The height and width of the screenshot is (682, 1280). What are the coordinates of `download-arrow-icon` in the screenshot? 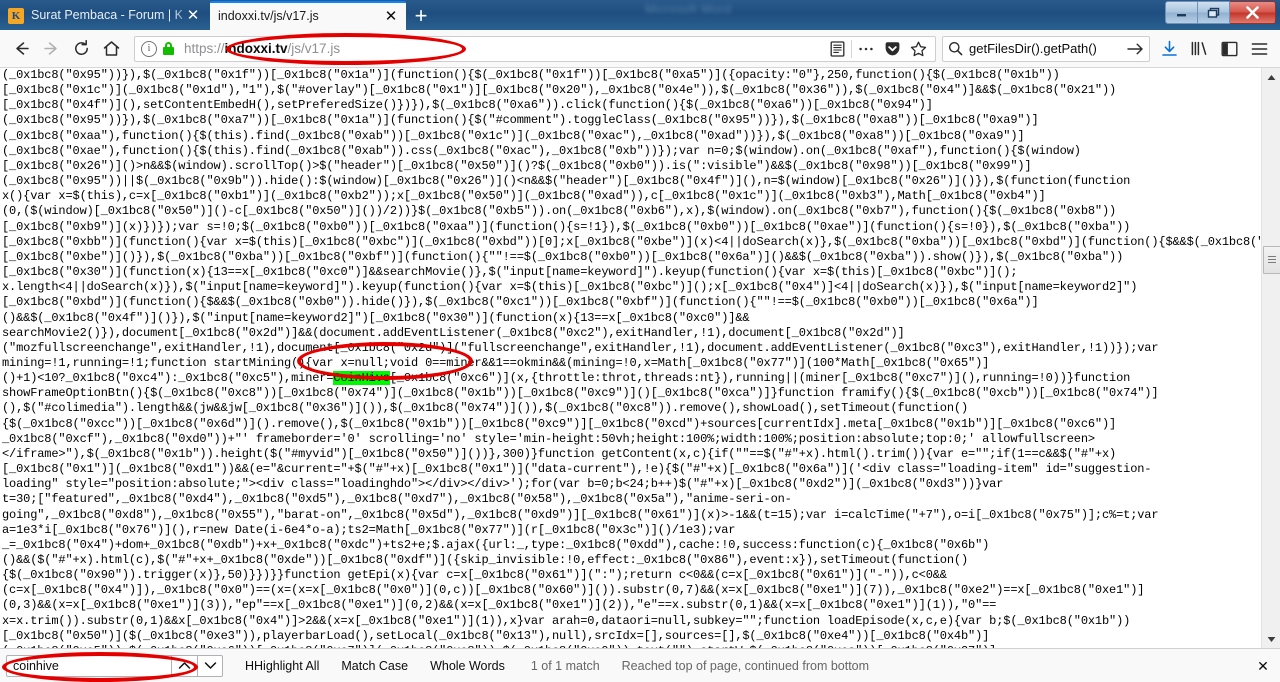 It's located at (1169, 48).